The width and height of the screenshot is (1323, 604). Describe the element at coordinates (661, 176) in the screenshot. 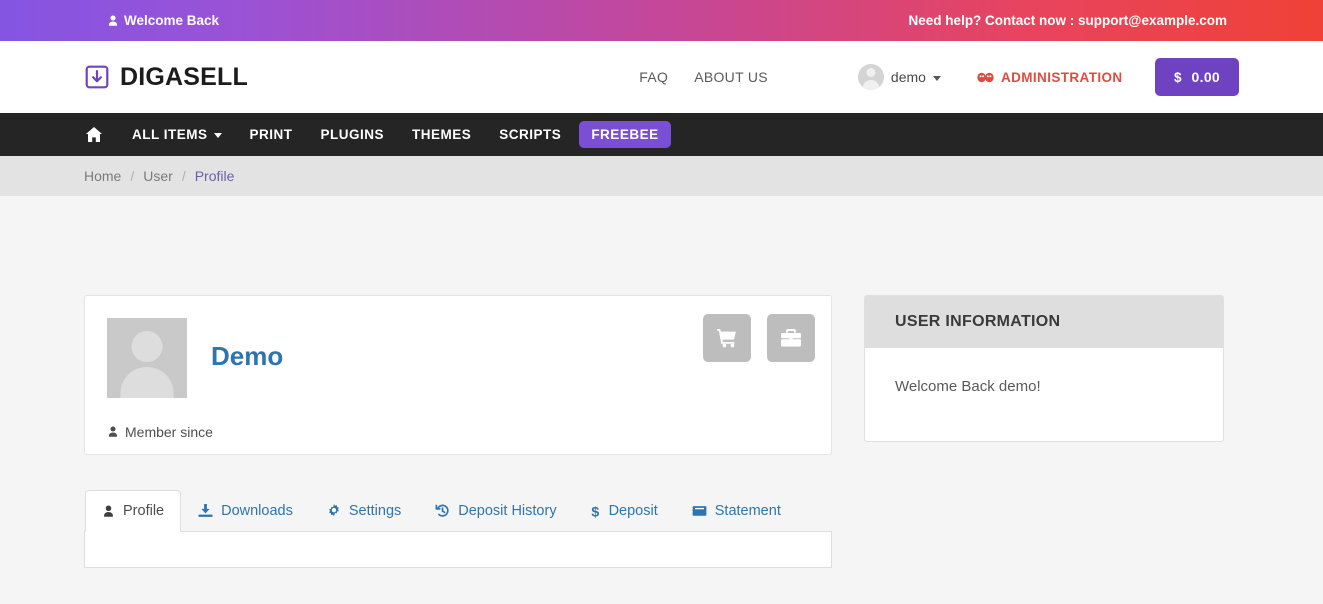

I see `breadcrumb: Home / User / Profile` at that location.